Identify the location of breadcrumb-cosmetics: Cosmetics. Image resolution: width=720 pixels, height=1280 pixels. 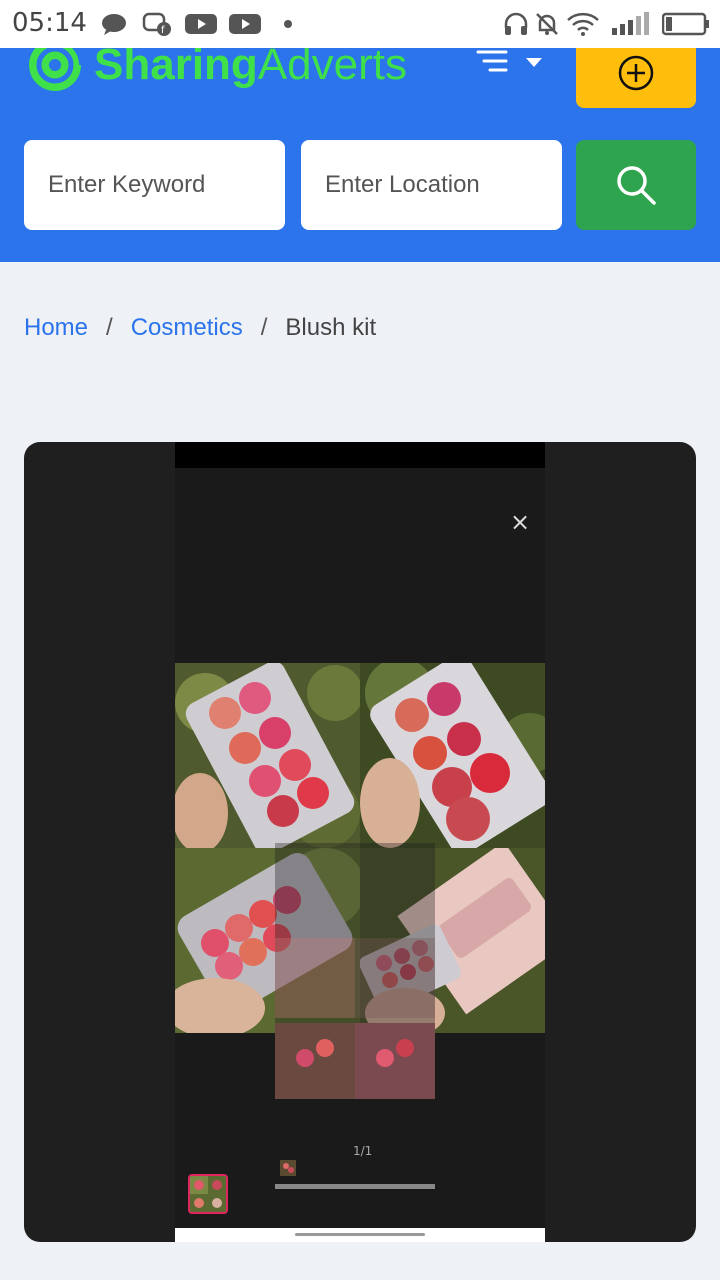
(187, 328).